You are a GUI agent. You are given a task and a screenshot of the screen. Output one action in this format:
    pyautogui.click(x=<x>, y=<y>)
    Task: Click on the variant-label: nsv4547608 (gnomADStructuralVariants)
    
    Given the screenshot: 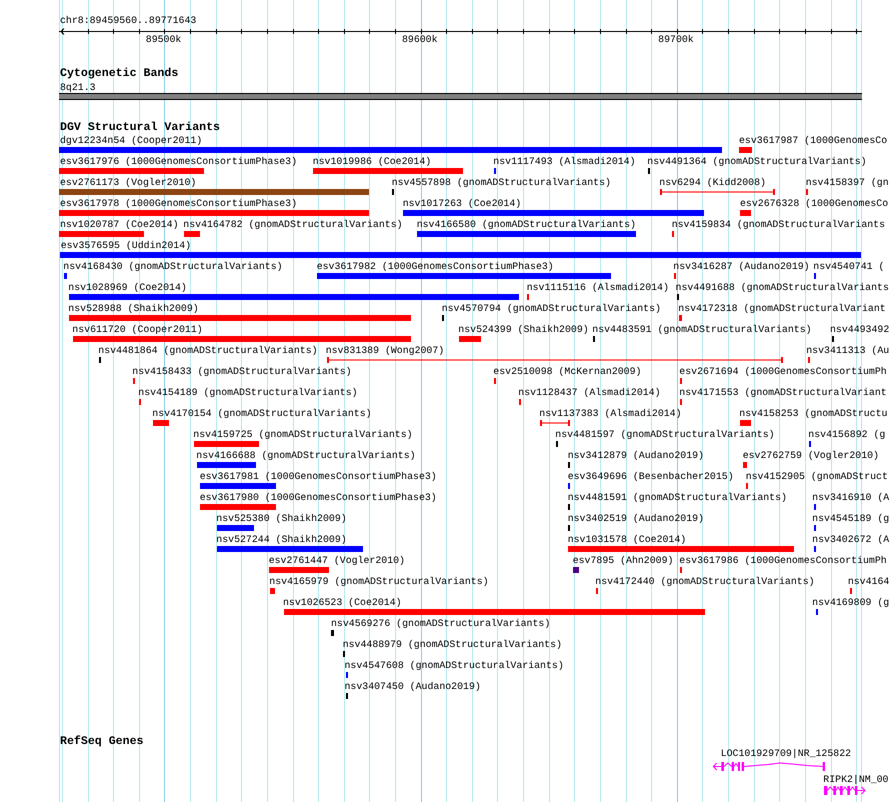 What is the action you would take?
    pyautogui.click(x=454, y=665)
    